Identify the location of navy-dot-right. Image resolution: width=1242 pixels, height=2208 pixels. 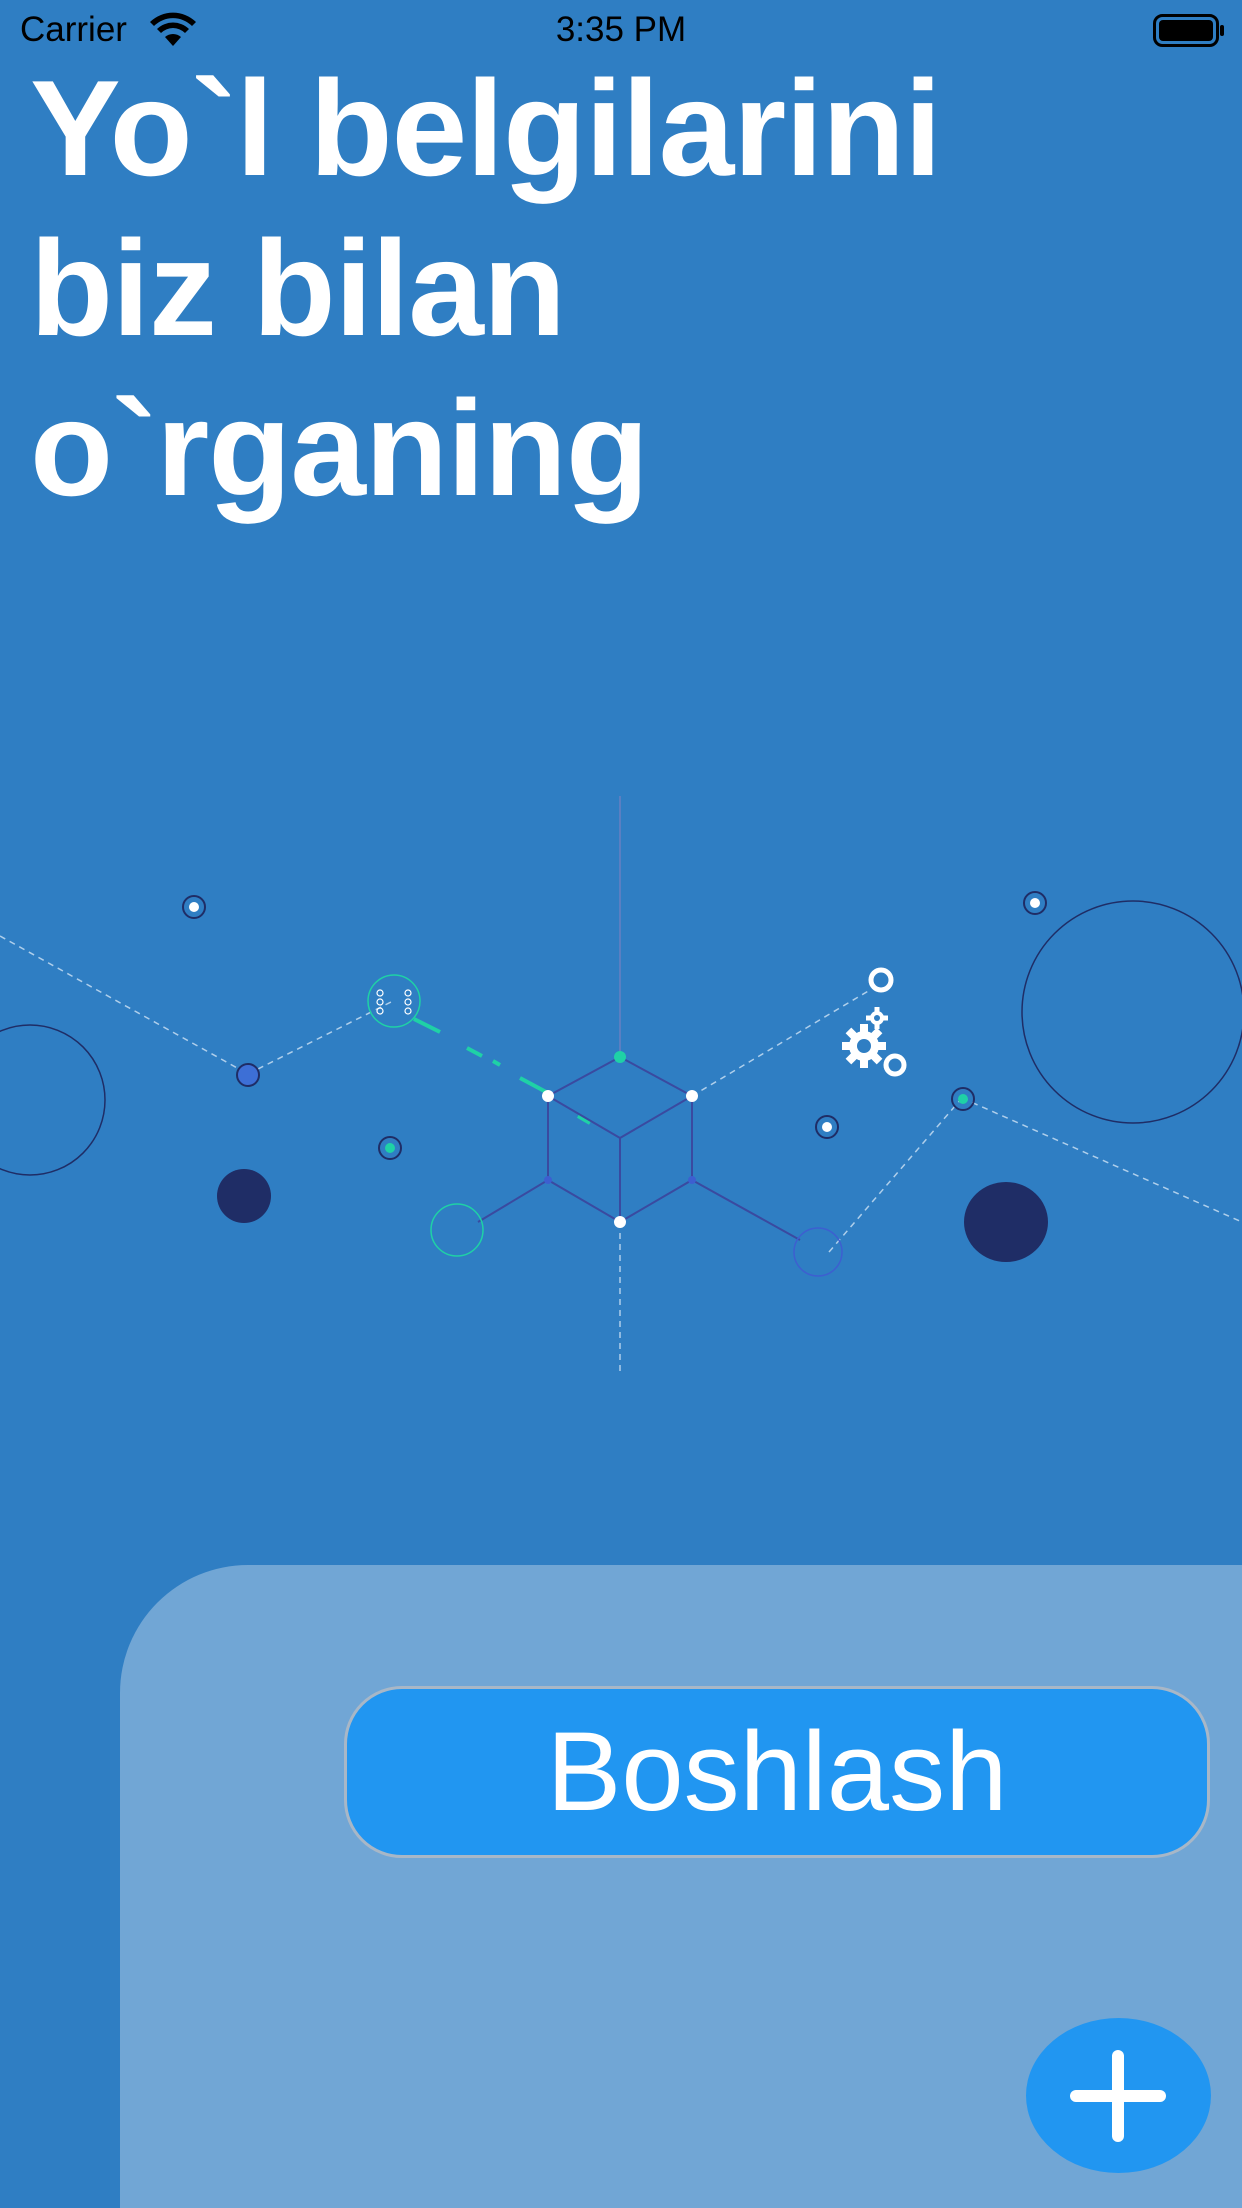
(1006, 1222).